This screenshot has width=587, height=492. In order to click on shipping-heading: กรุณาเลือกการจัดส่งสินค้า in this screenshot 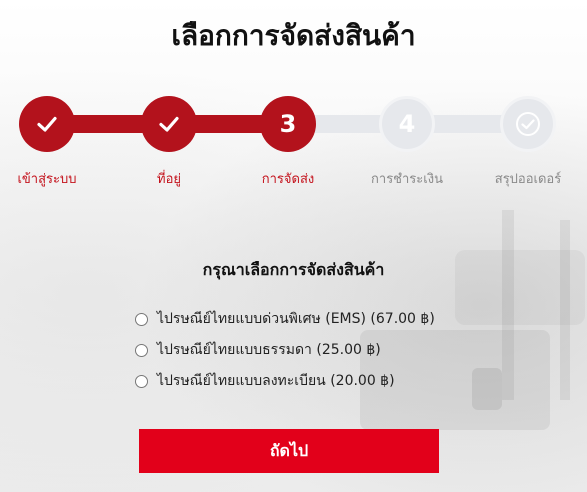, I will do `click(293, 269)`.